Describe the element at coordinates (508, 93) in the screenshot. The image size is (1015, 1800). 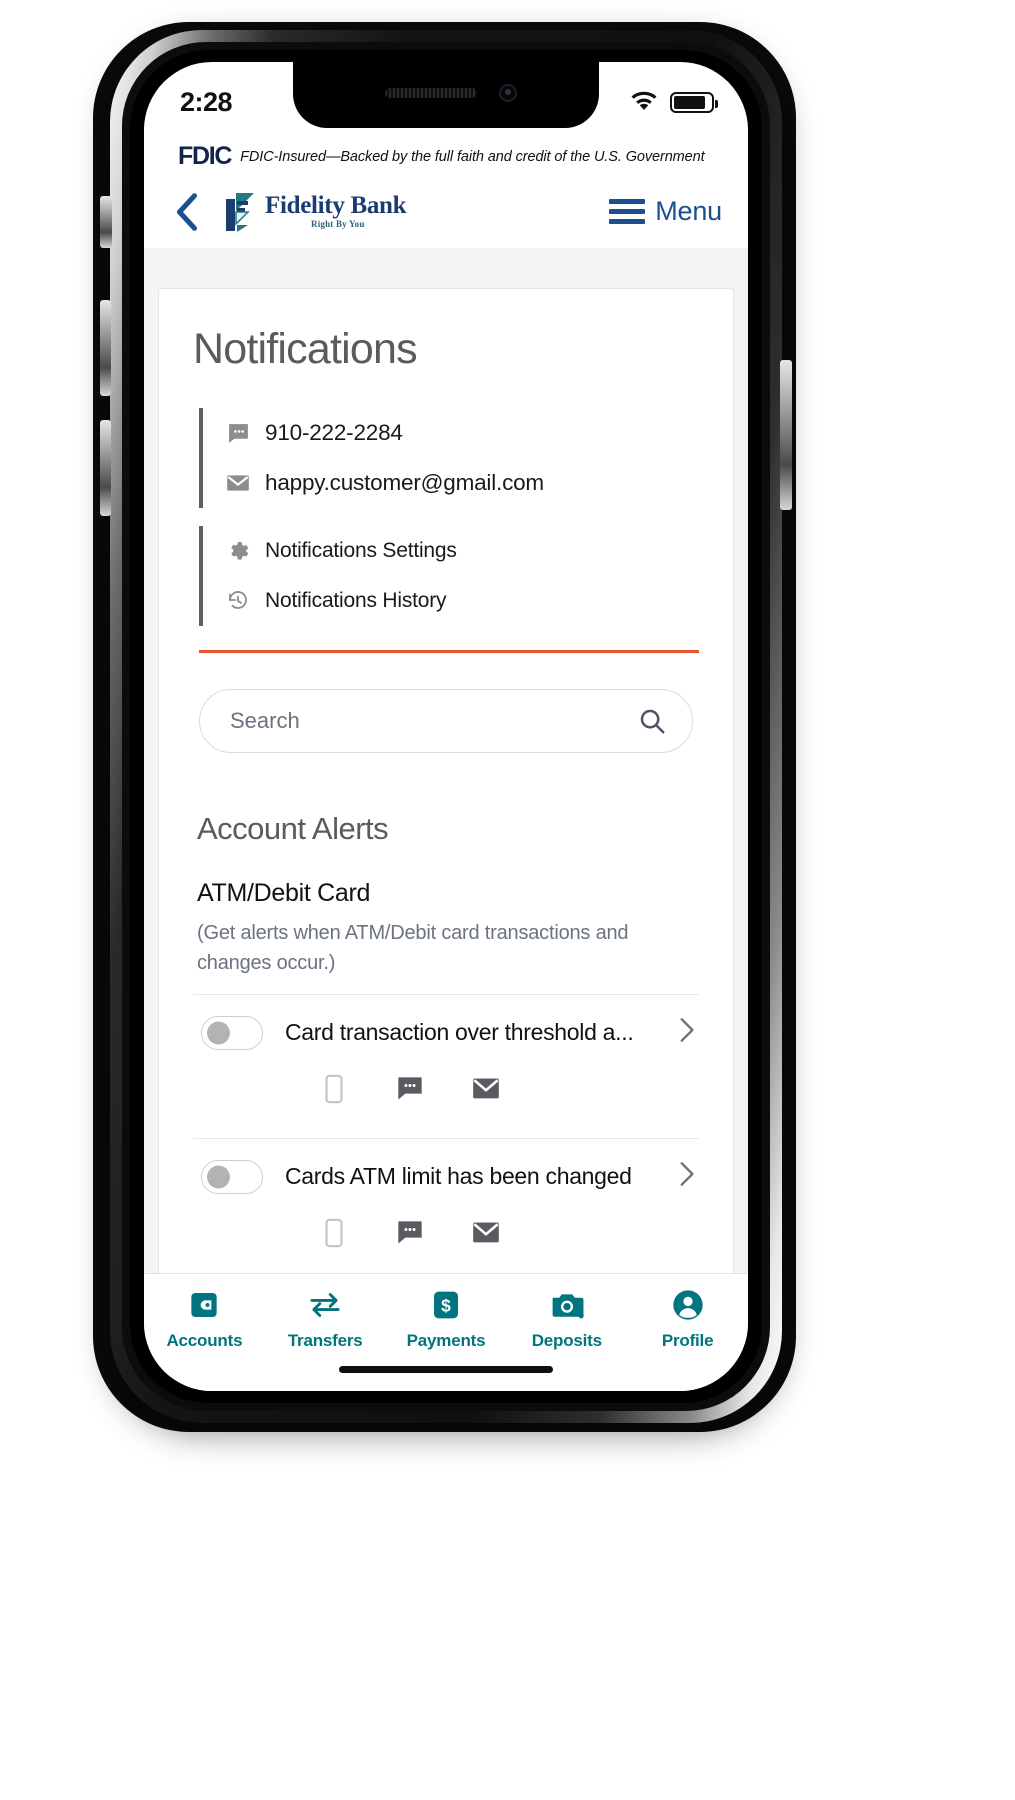
I see `front-camera-icon` at that location.